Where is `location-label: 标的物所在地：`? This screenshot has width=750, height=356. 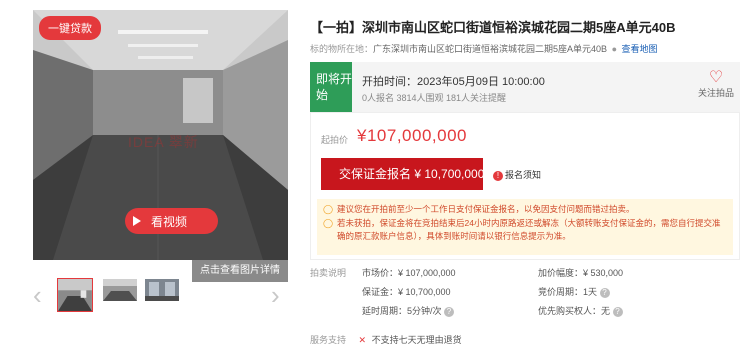
location-label: 标的物所在地： is located at coordinates (342, 49).